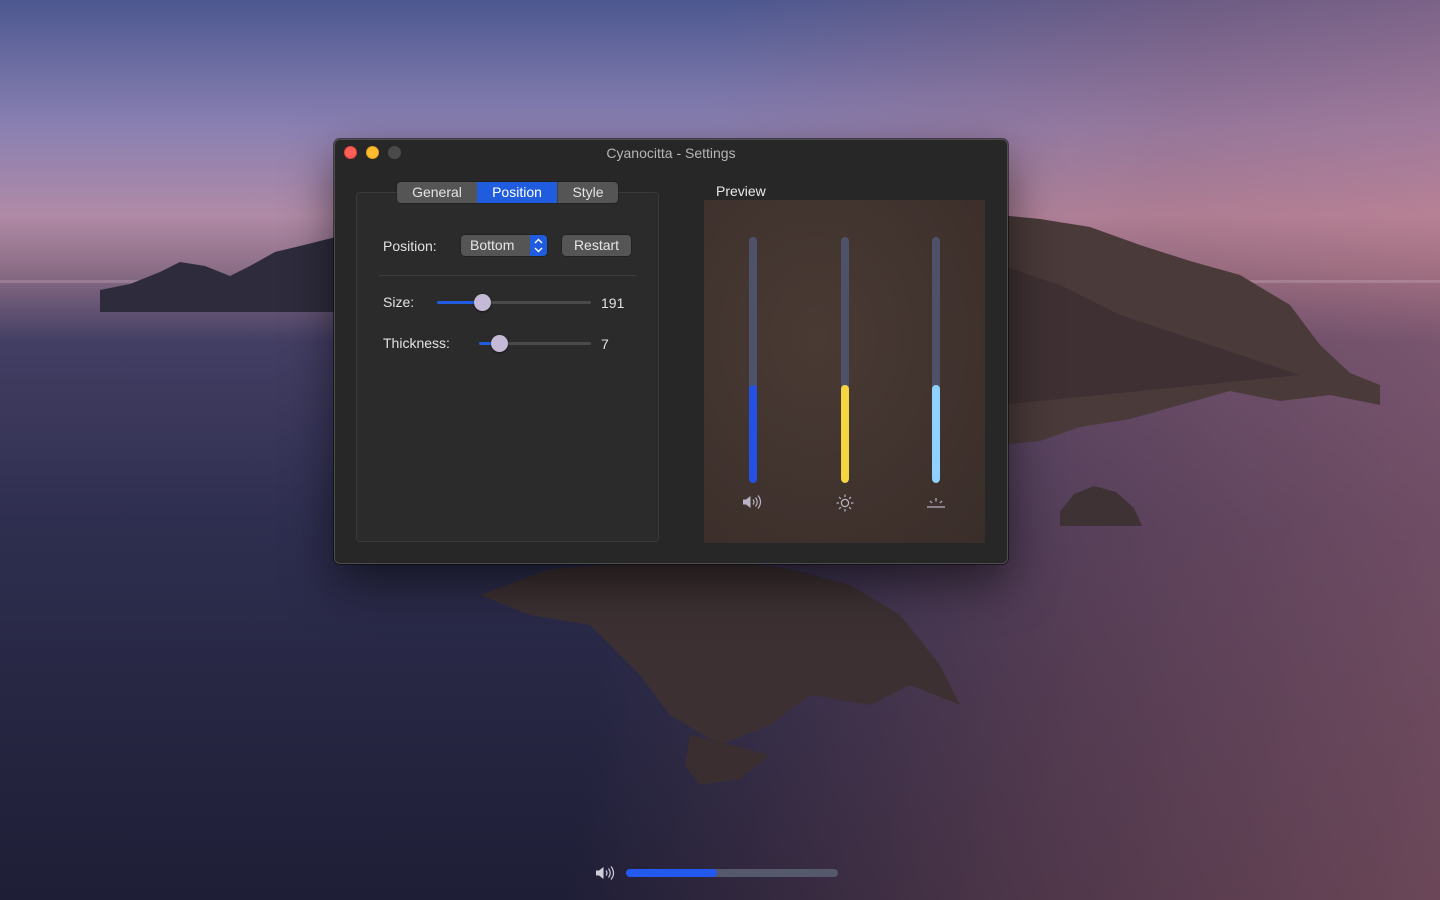  I want to click on preview-brightness-bar-fill, so click(845, 433).